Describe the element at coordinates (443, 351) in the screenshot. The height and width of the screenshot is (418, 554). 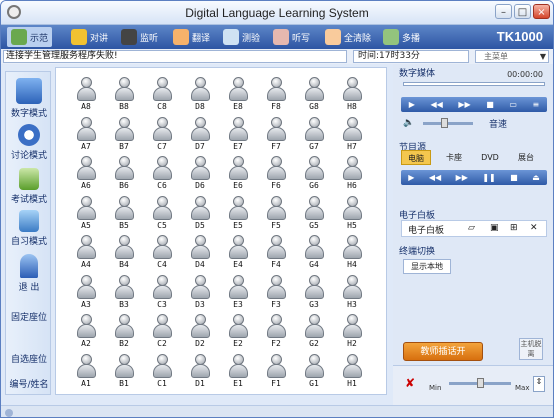
I see `teacher-interject-button: 教师插话开` at that location.